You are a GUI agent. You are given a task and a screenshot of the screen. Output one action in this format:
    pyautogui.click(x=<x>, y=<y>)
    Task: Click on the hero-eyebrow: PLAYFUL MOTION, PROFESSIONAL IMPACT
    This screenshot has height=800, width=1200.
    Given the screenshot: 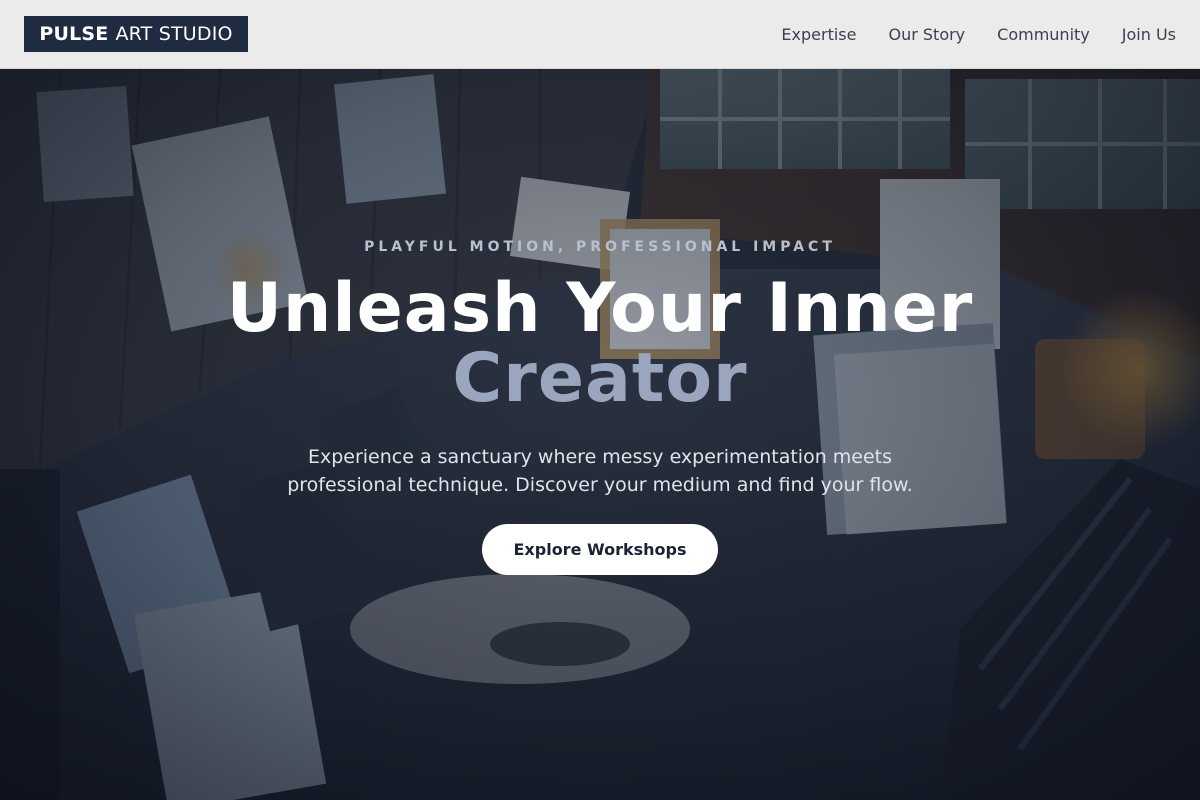 What is the action you would take?
    pyautogui.click(x=600, y=247)
    